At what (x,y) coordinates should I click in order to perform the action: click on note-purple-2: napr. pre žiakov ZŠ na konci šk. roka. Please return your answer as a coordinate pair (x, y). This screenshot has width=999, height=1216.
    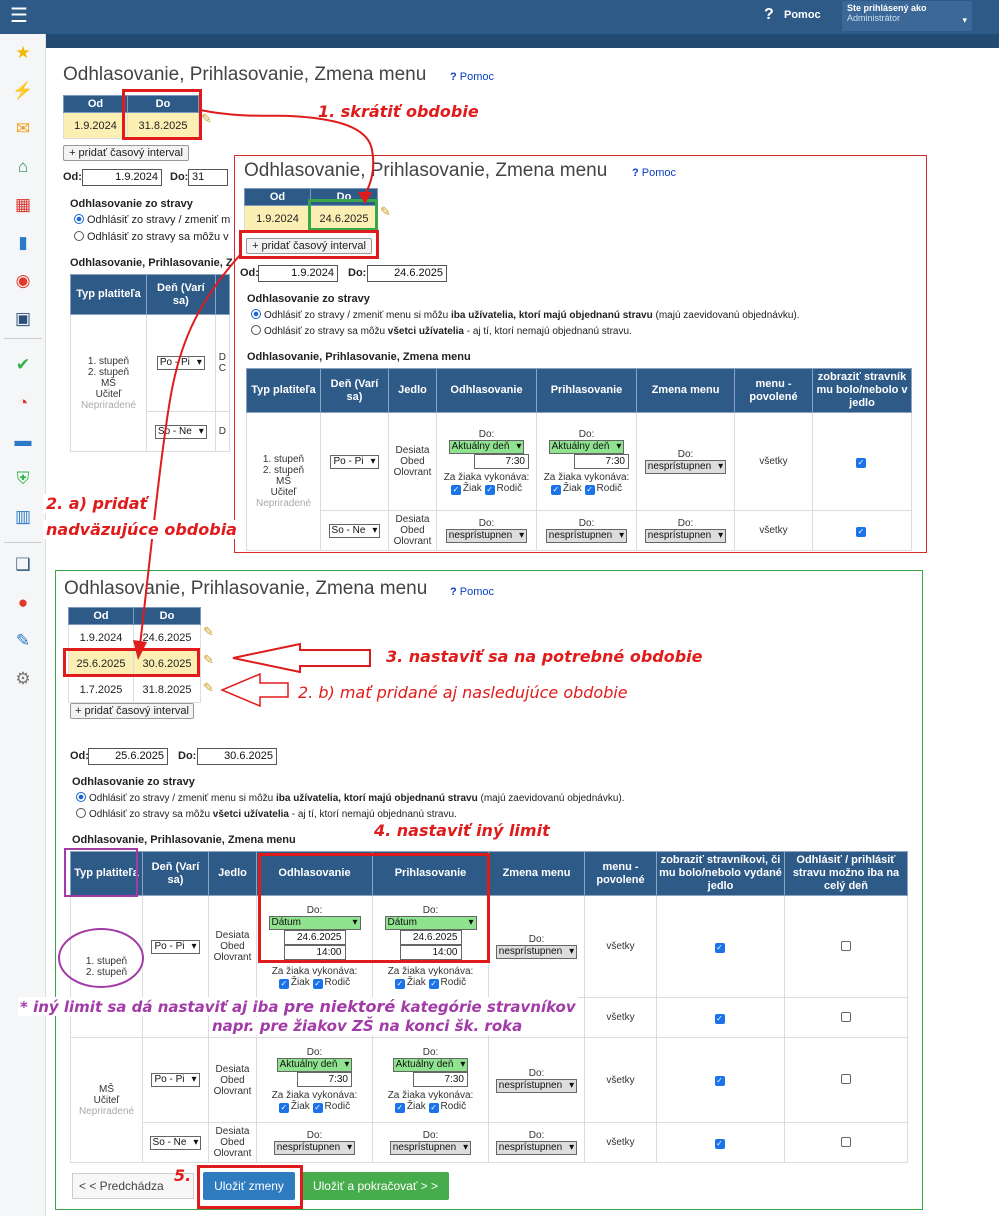
    Looking at the image, I should click on (367, 1026).